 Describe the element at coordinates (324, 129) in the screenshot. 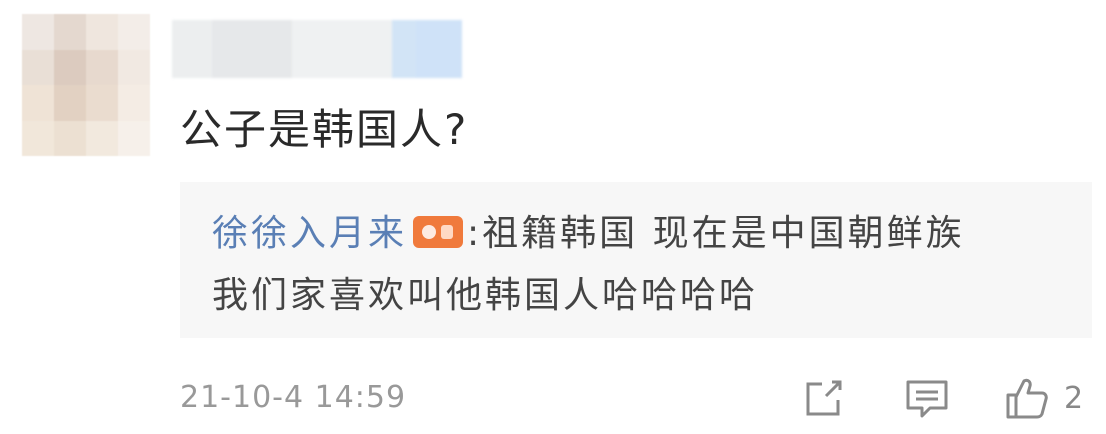

I see `comment-text: 公子是韩国人?` at that location.